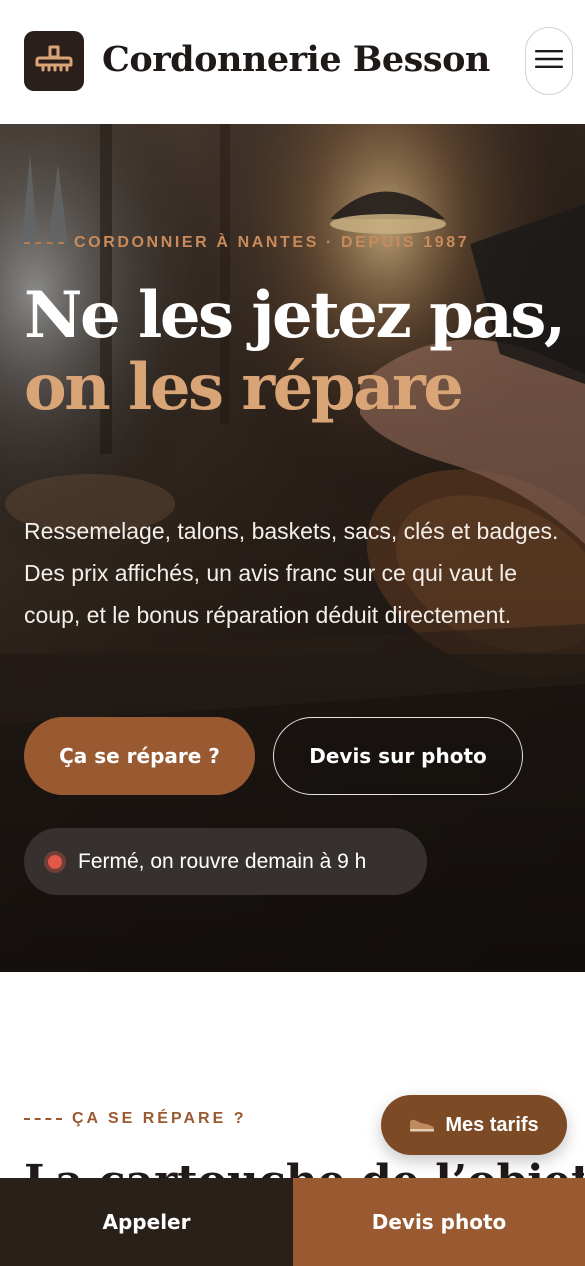  I want to click on status-dot-icon, so click(55, 861).